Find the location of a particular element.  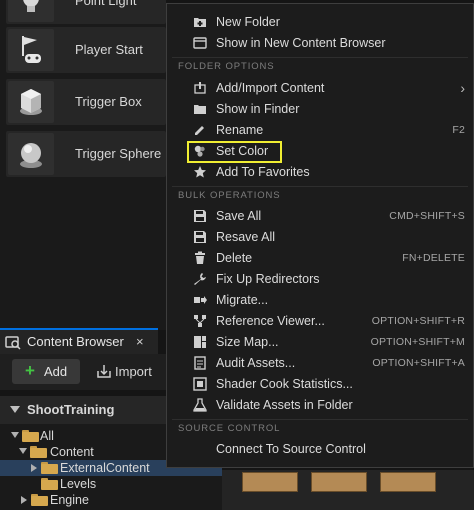

trigger-box-icon is located at coordinates (31, 102).